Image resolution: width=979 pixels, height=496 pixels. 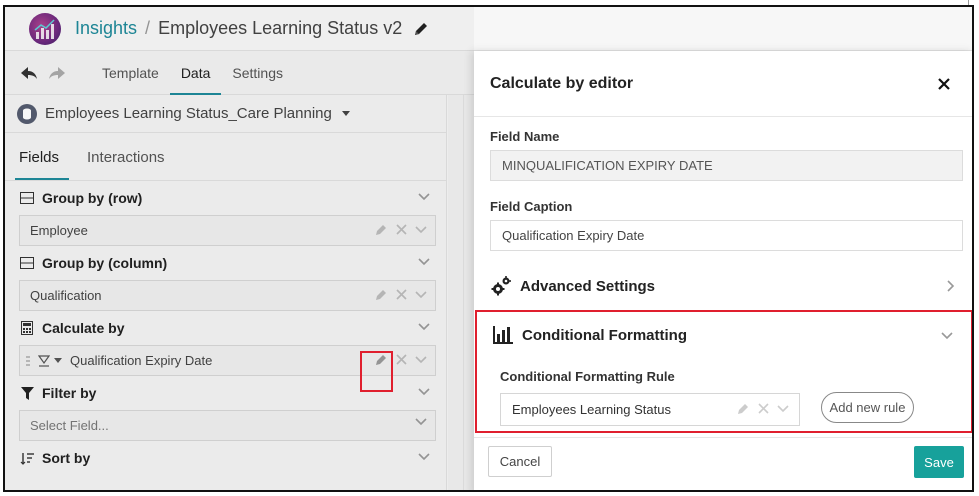 I want to click on group-by-row-header: Group by (row), so click(x=225, y=198).